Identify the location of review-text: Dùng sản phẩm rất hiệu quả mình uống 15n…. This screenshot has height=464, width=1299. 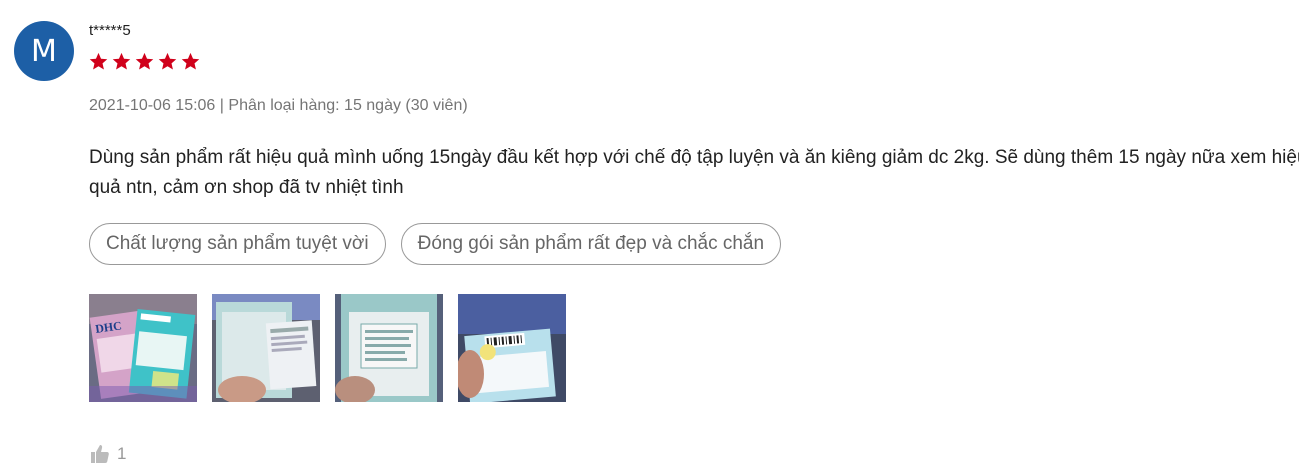
(694, 172).